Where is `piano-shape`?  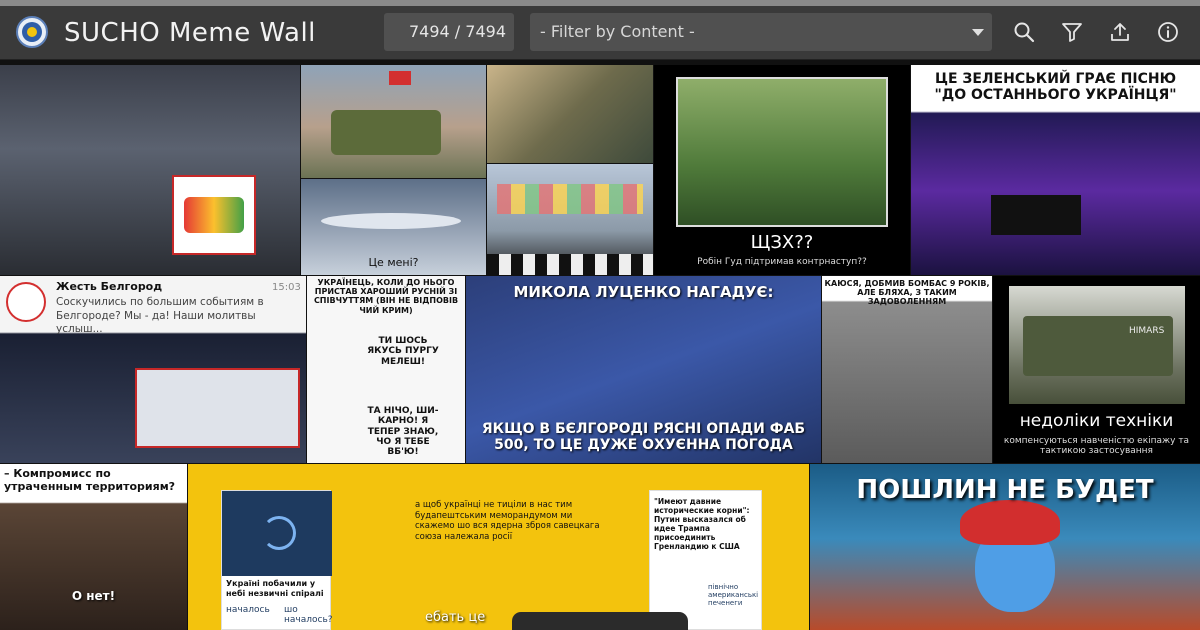
piano-shape is located at coordinates (1036, 215).